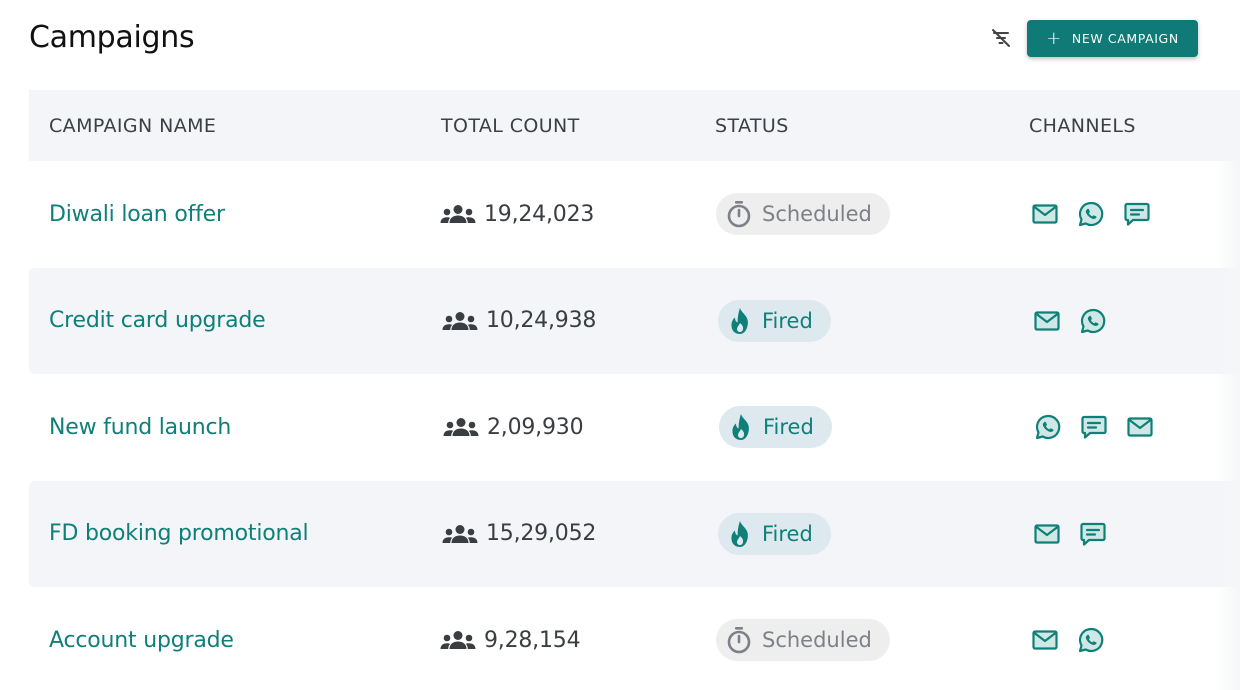 The height and width of the screenshot is (690, 1240). I want to click on campaign-name-link: Diwali loan offer, so click(137, 214).